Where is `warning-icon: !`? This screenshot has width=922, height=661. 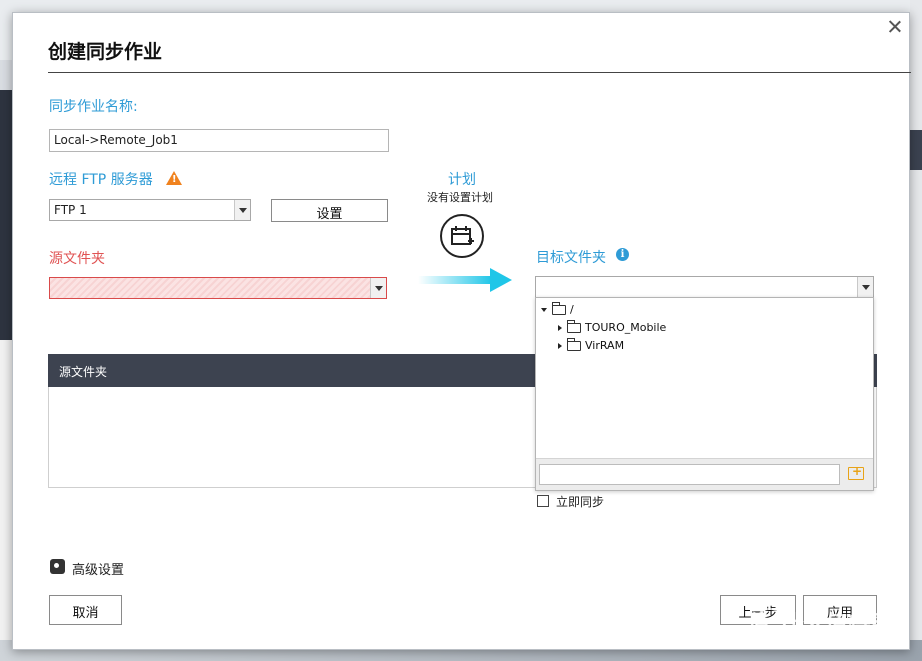
warning-icon: ! is located at coordinates (174, 178).